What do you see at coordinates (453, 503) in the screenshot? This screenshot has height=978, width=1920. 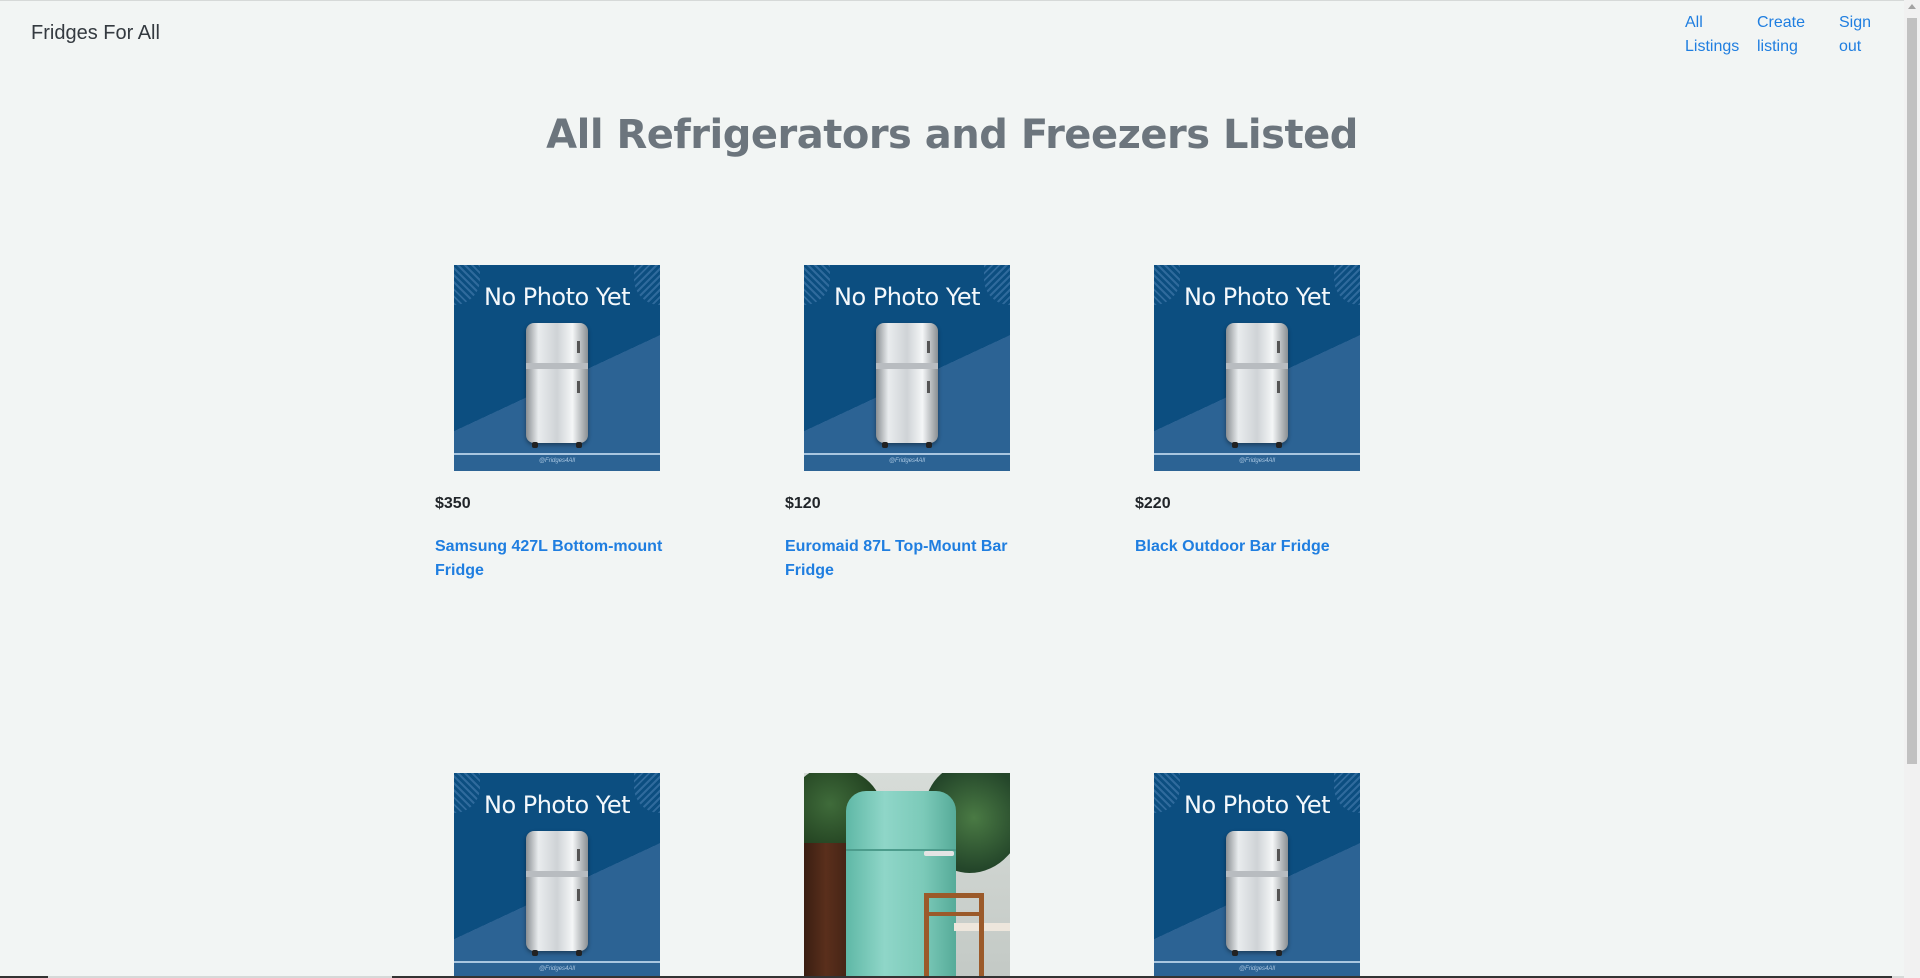 I see `listing-price: $350` at bounding box center [453, 503].